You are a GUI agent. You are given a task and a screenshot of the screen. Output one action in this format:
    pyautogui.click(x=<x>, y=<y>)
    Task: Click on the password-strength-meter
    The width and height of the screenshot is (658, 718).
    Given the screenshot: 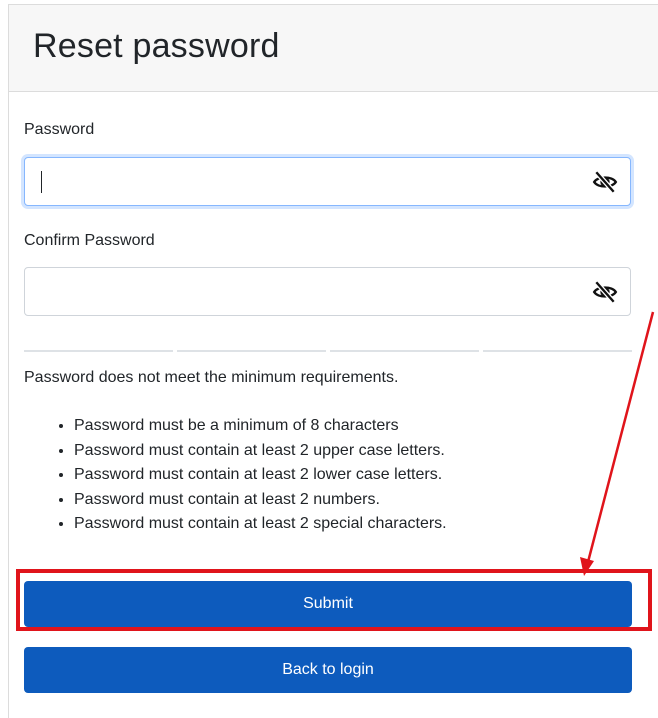 What is the action you would take?
    pyautogui.click(x=328, y=351)
    